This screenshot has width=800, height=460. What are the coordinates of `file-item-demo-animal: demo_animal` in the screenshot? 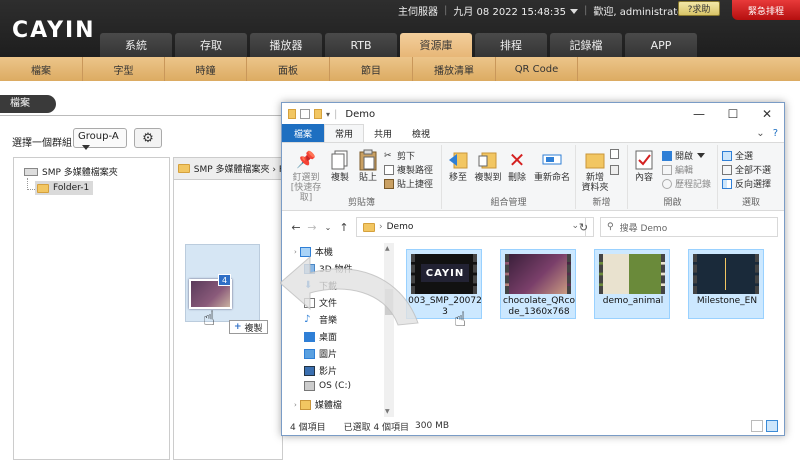 It's located at (632, 284).